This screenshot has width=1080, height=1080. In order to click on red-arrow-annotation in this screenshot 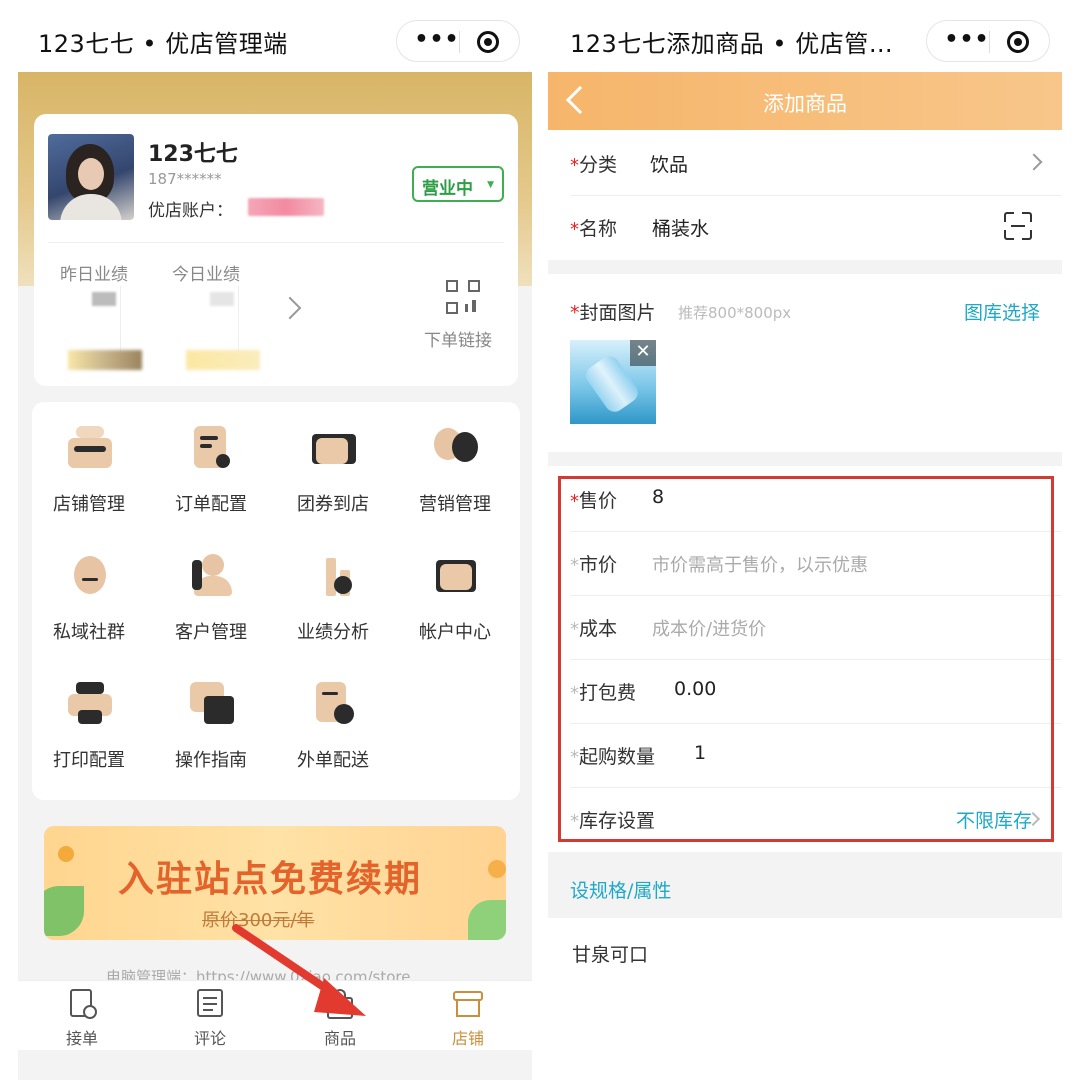, I will do `click(299, 970)`.